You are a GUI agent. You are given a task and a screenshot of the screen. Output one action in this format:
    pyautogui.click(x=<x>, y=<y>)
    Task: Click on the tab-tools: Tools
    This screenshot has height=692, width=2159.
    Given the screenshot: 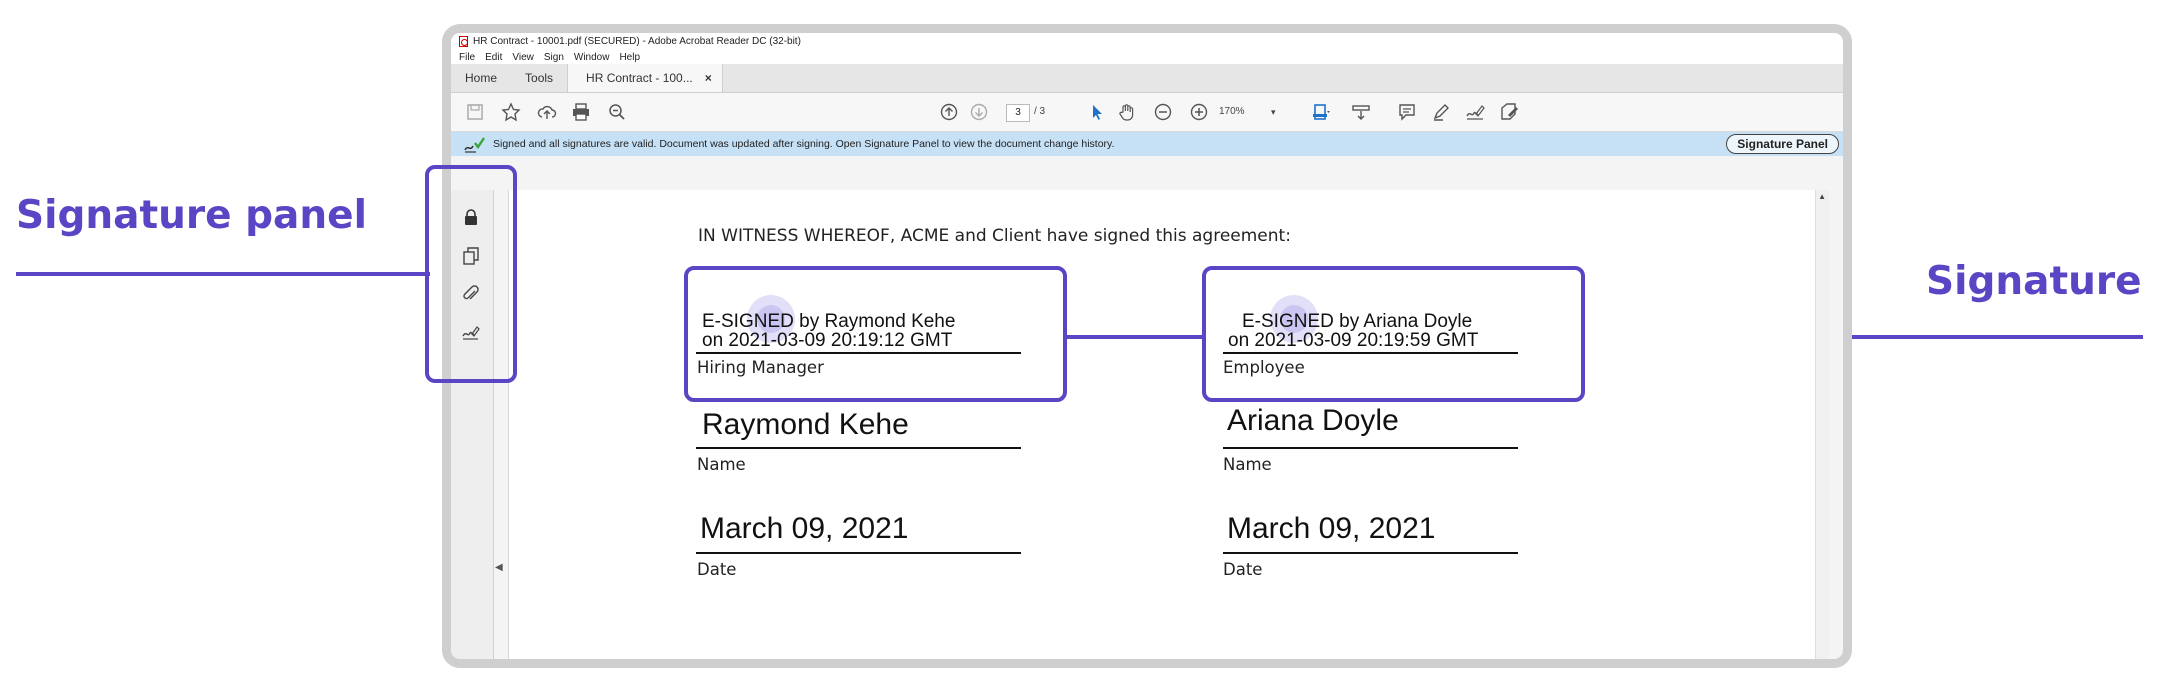 What is the action you would take?
    pyautogui.click(x=539, y=78)
    